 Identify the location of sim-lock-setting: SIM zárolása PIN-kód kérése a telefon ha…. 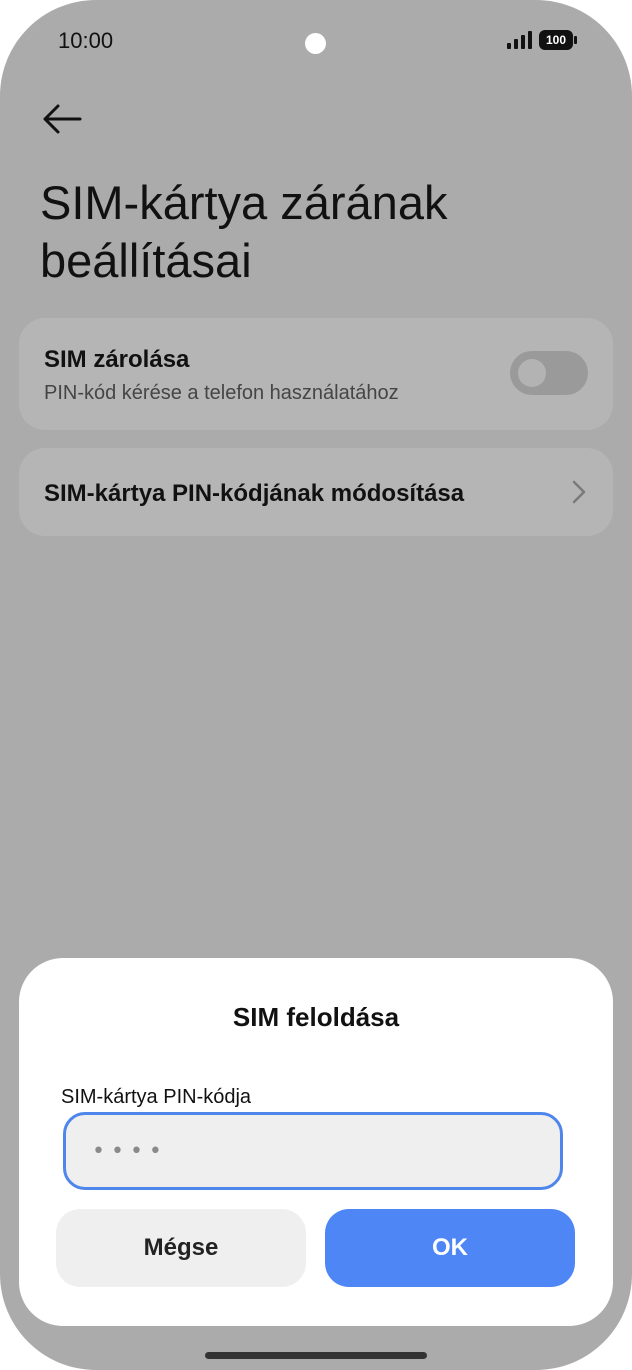
(316, 374).